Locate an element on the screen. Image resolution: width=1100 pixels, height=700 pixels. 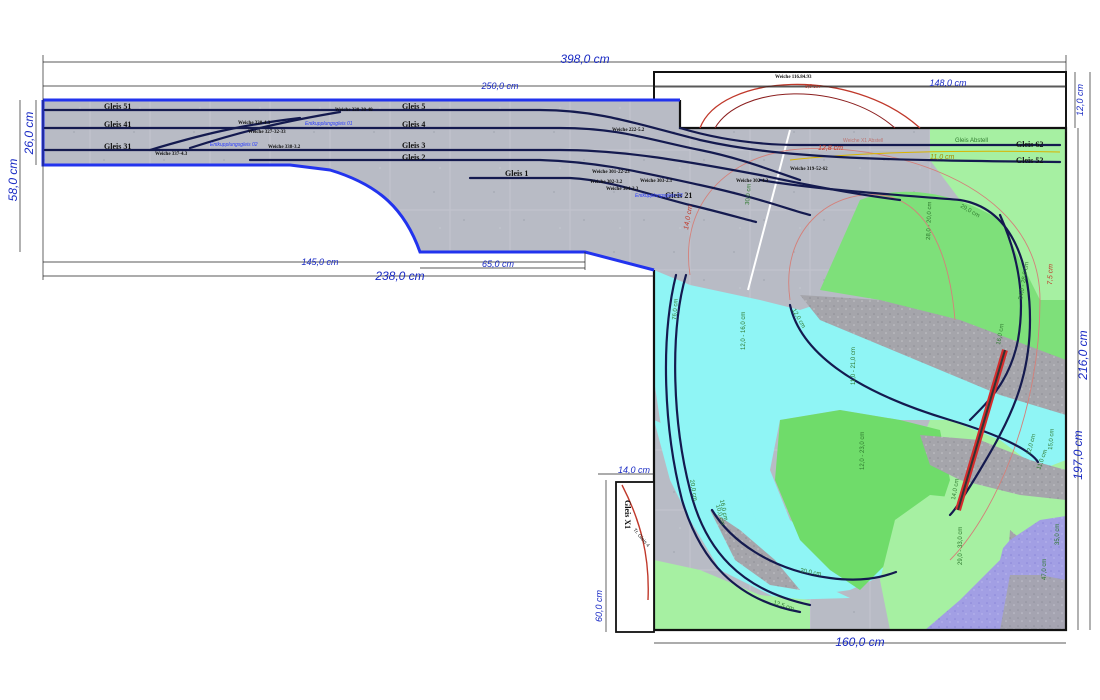
yellow-label-2: 9,0 cm is located at coordinates (812, 87).